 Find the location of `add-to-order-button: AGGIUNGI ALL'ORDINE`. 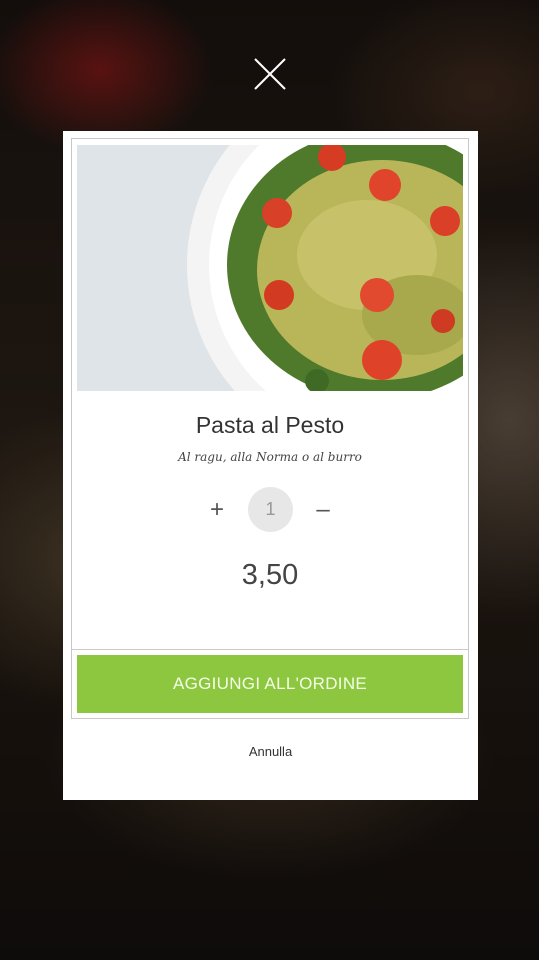

add-to-order-button: AGGIUNGI ALL'ORDINE is located at coordinates (270, 684).